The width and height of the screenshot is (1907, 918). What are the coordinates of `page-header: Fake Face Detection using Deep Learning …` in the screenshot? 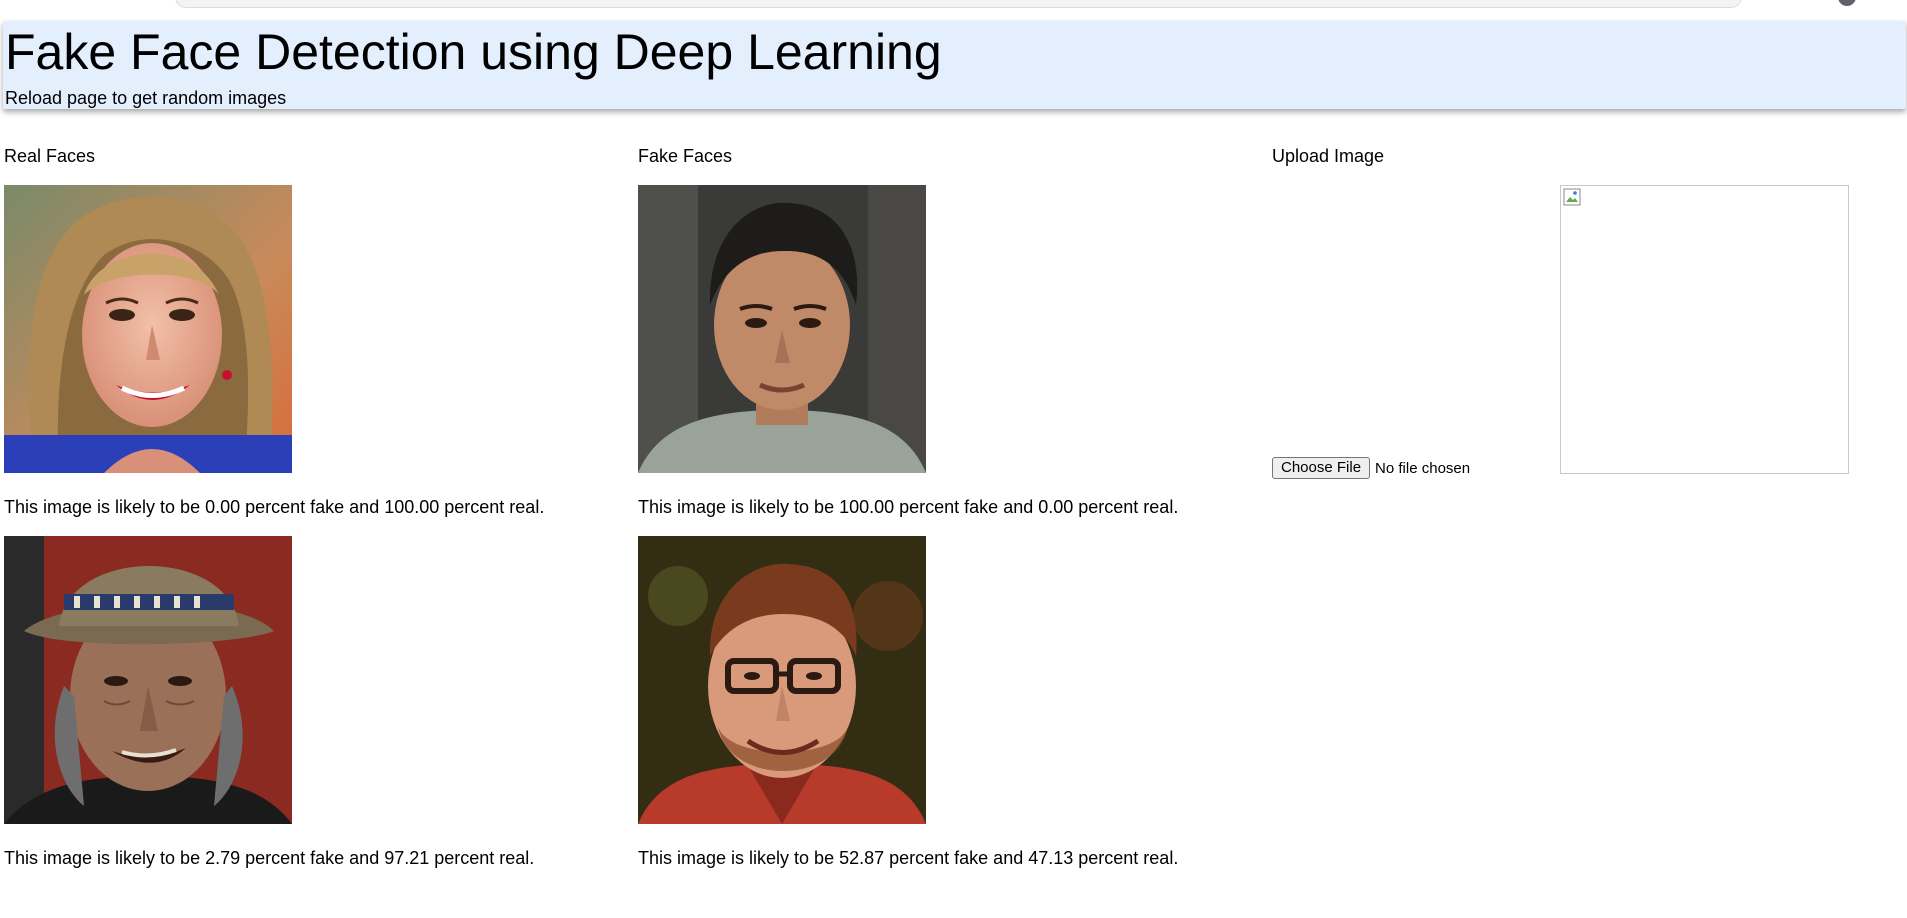 It's located at (954, 65).